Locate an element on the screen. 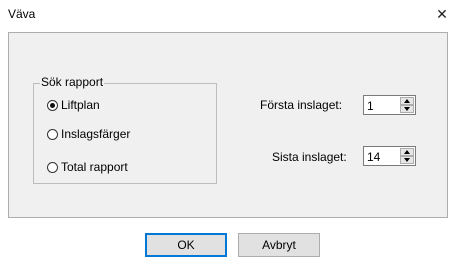 Image resolution: width=456 pixels, height=266 pixels. close-icon: ✕ is located at coordinates (442, 14).